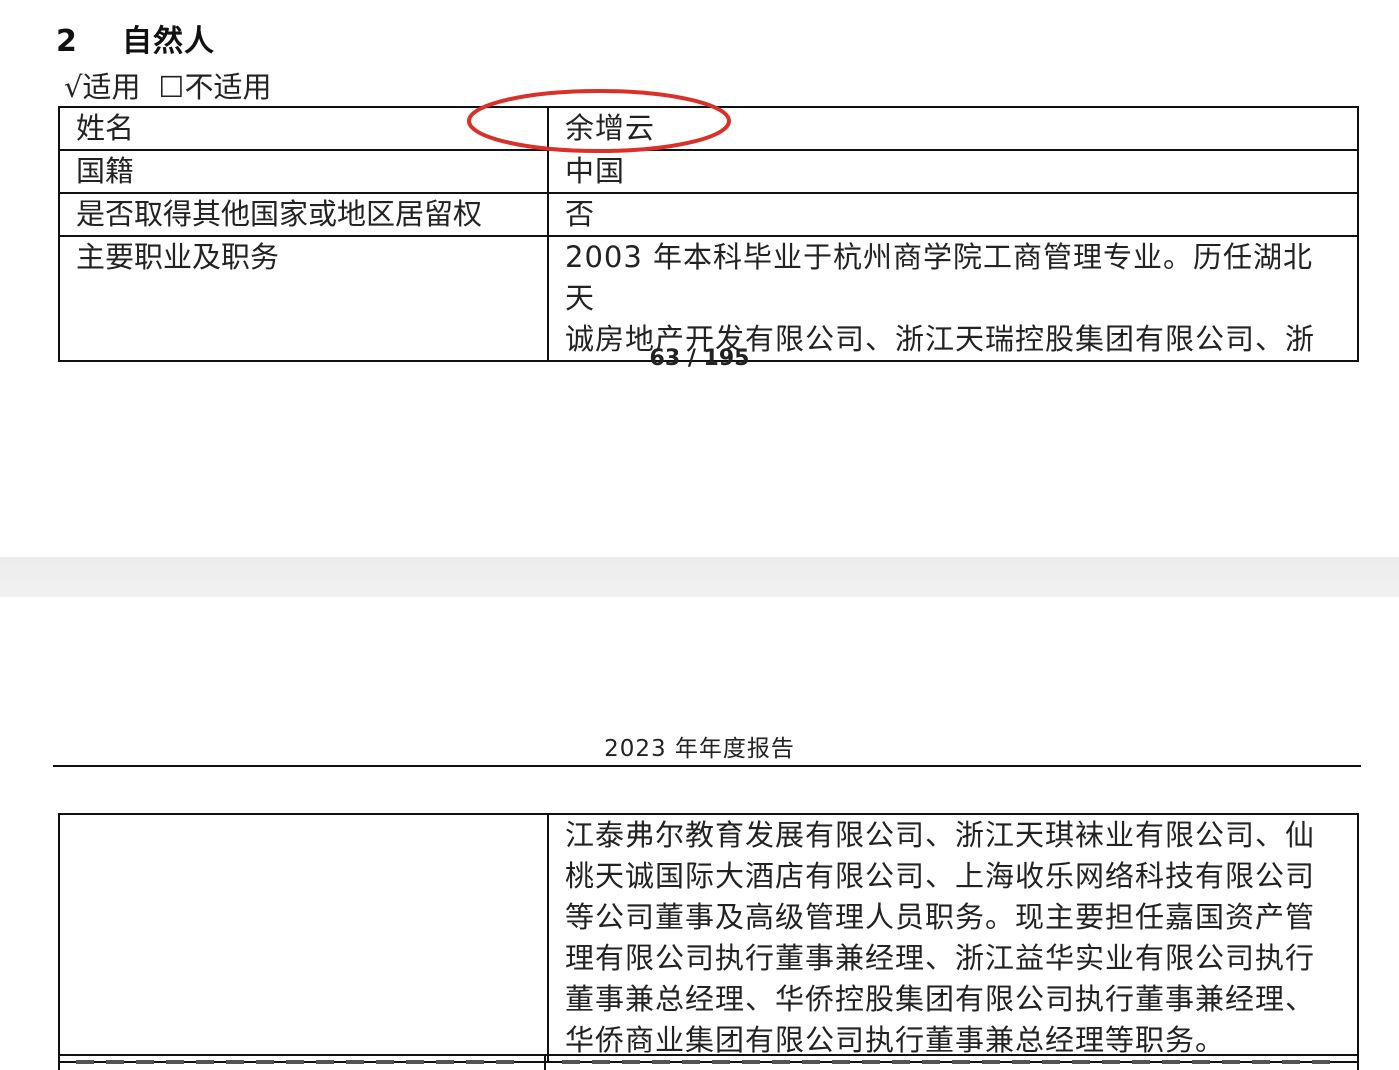  What do you see at coordinates (699, 577) in the screenshot?
I see `page-separator` at bounding box center [699, 577].